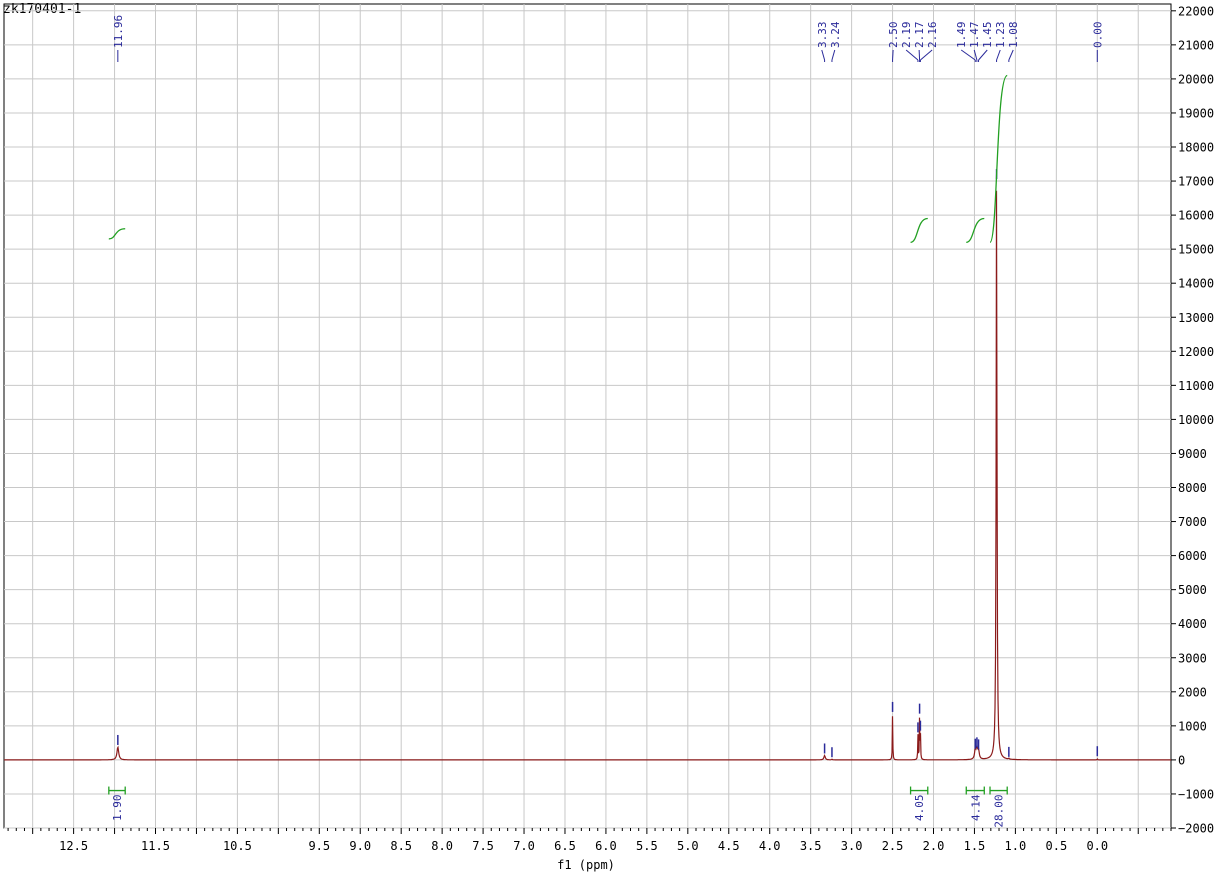 This screenshot has width=1226, height=884. What do you see at coordinates (688, 846) in the screenshot?
I see `x-tick-label: 5.0` at bounding box center [688, 846].